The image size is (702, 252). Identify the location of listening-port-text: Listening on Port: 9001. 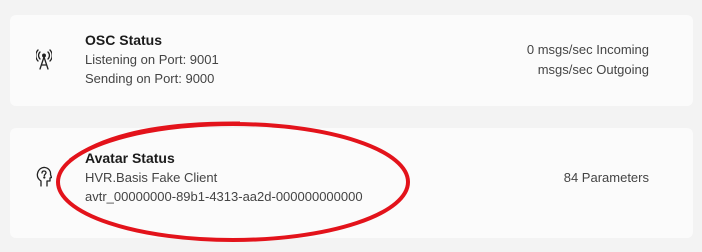
(152, 59).